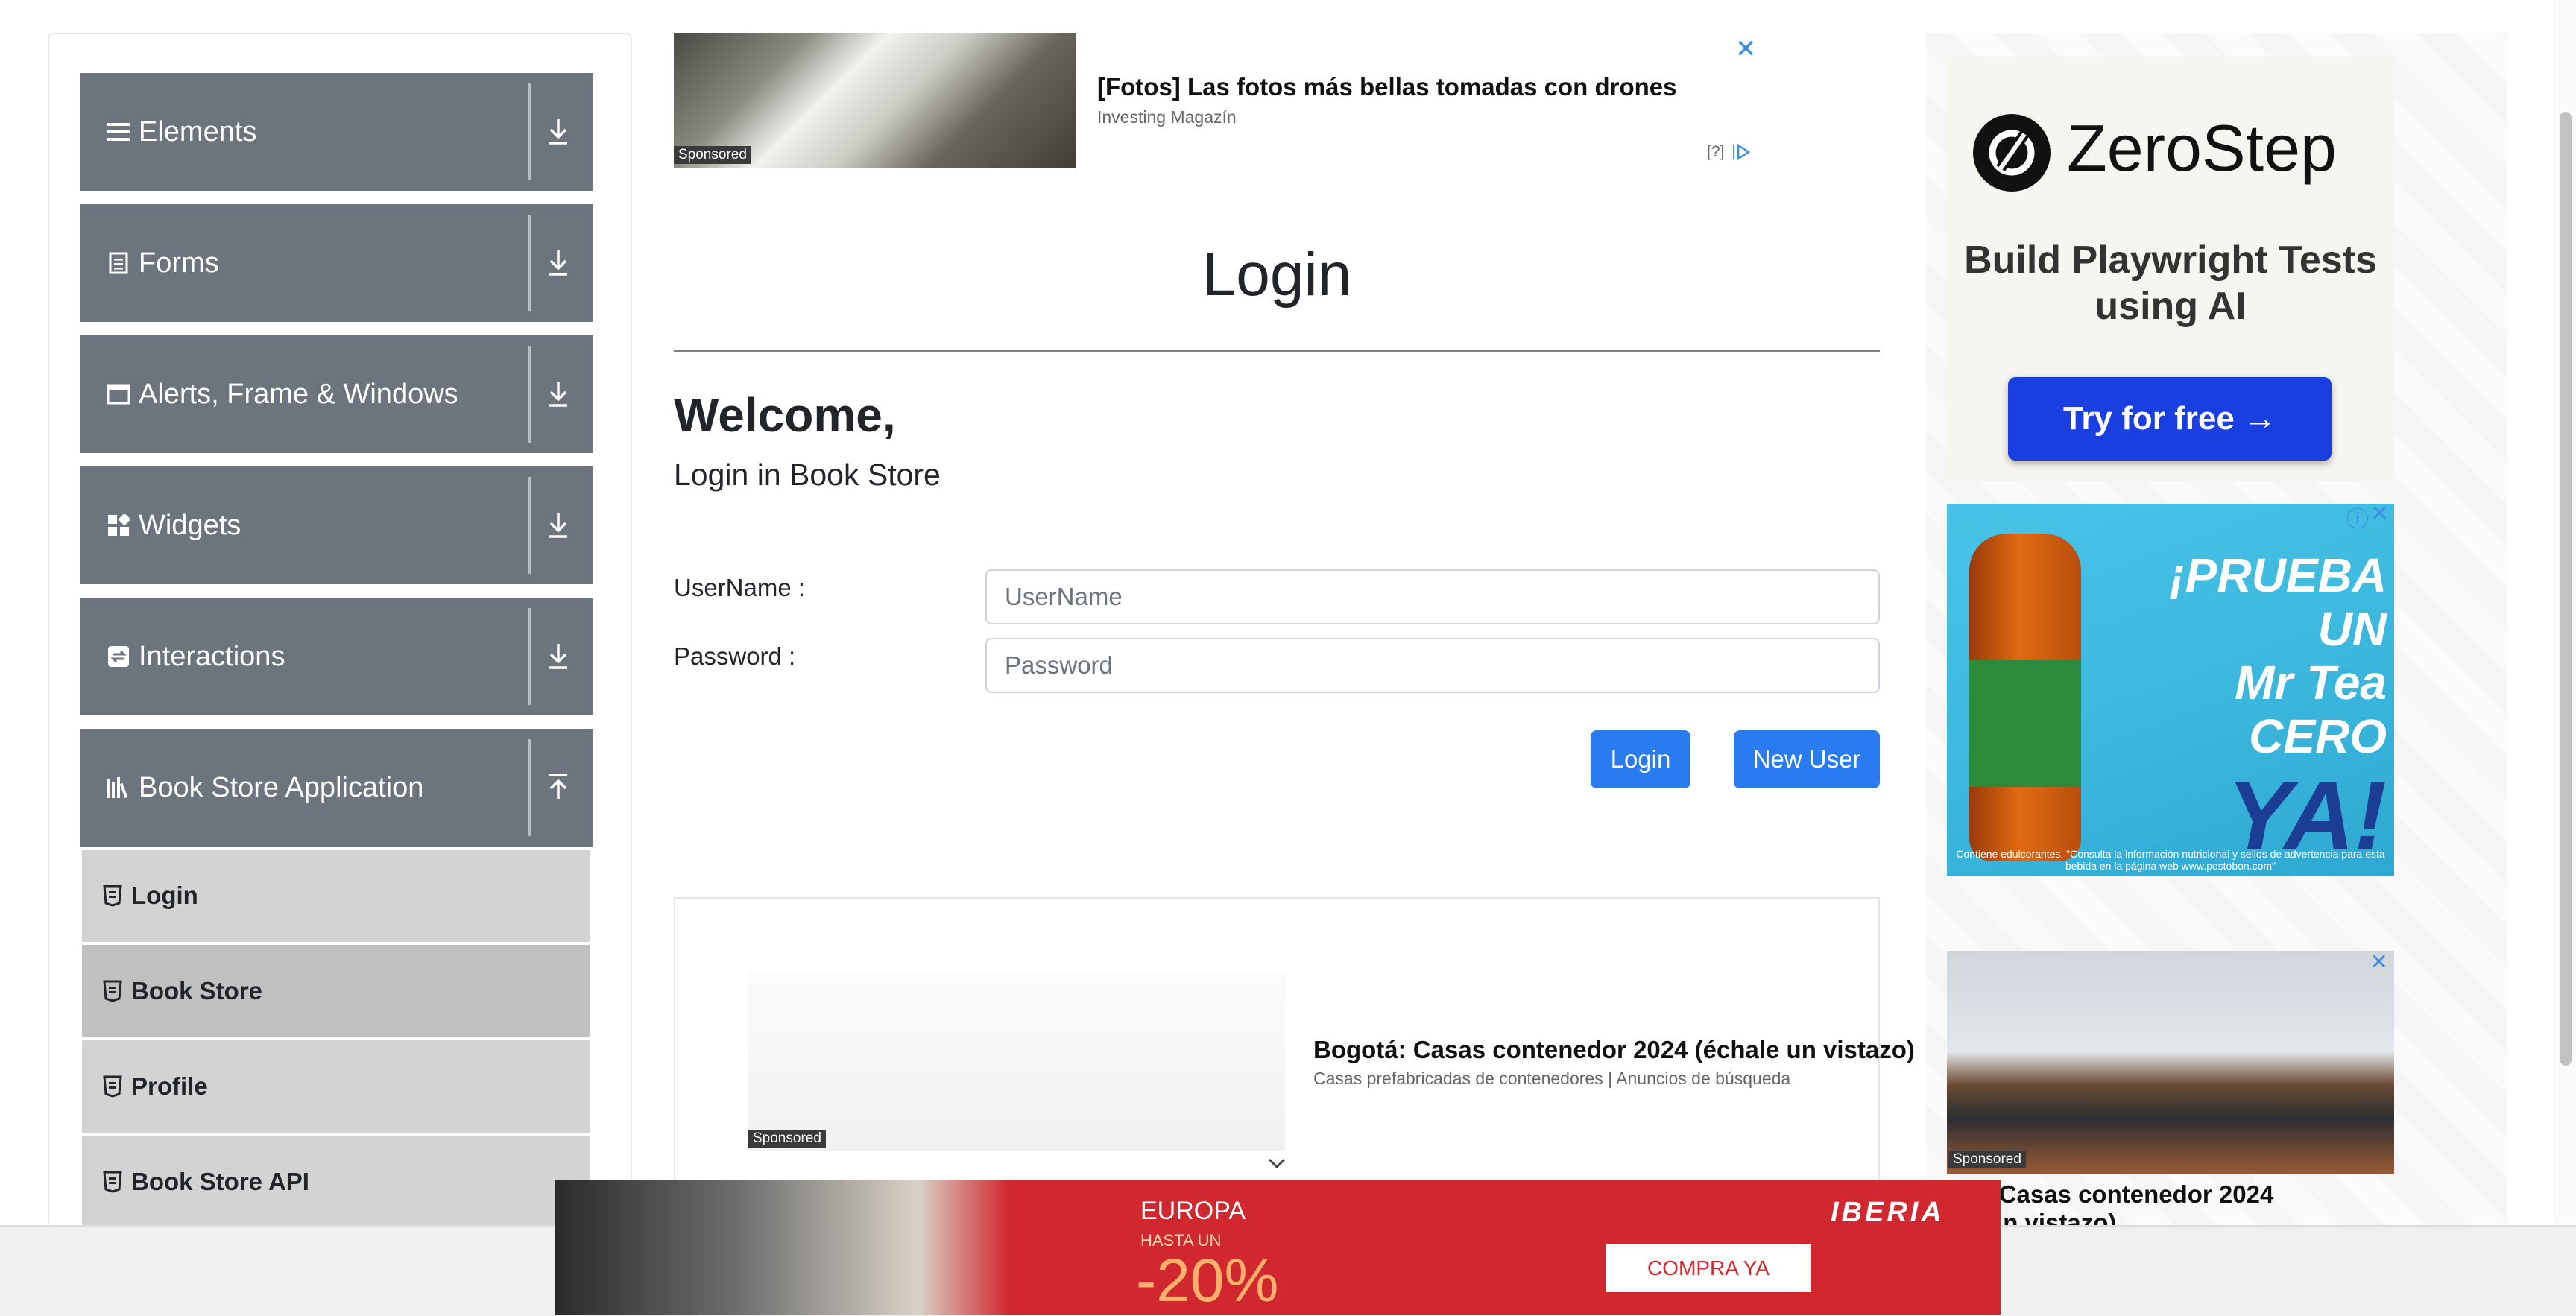 The width and height of the screenshot is (2576, 1316). Describe the element at coordinates (164, 895) in the screenshot. I see `menu-item-login-label: Login` at that location.